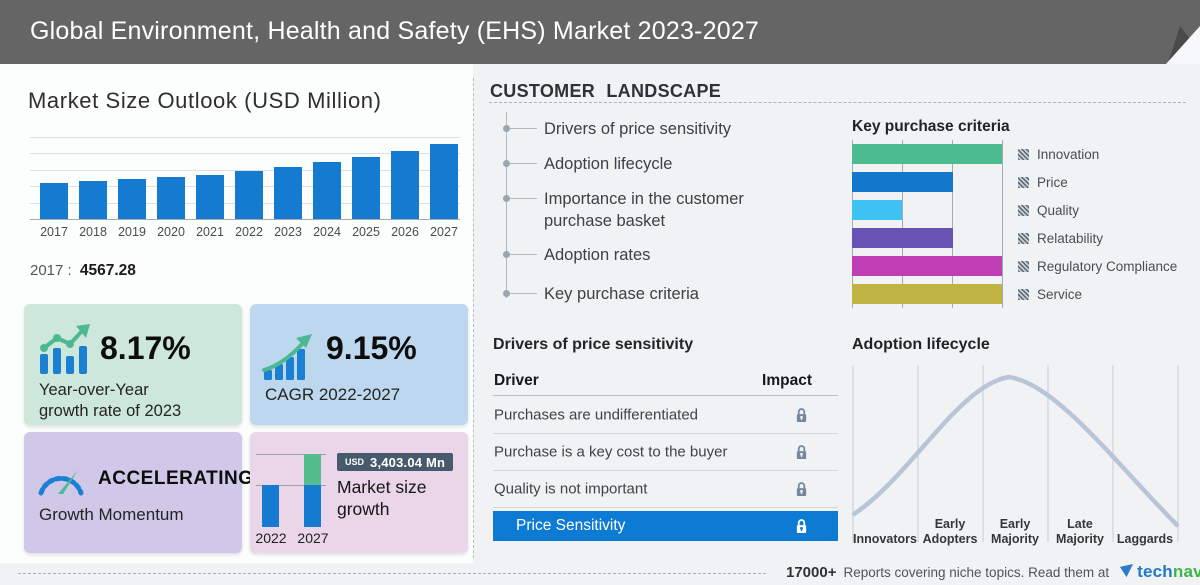 The height and width of the screenshot is (585, 1200). What do you see at coordinates (597, 255) in the screenshot?
I see `landscape-item-label: Adoption rates` at bounding box center [597, 255].